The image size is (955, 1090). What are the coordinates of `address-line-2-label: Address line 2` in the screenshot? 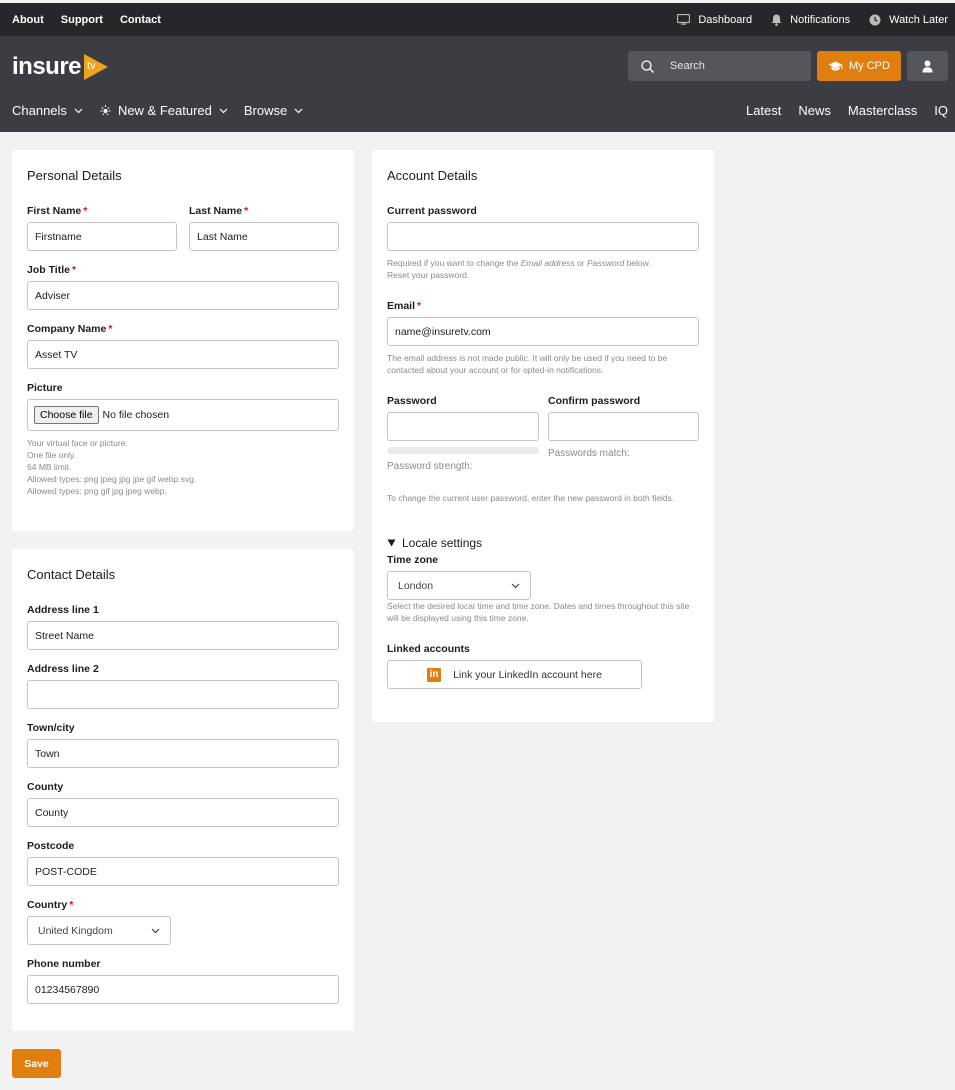 It's located at (63, 669).